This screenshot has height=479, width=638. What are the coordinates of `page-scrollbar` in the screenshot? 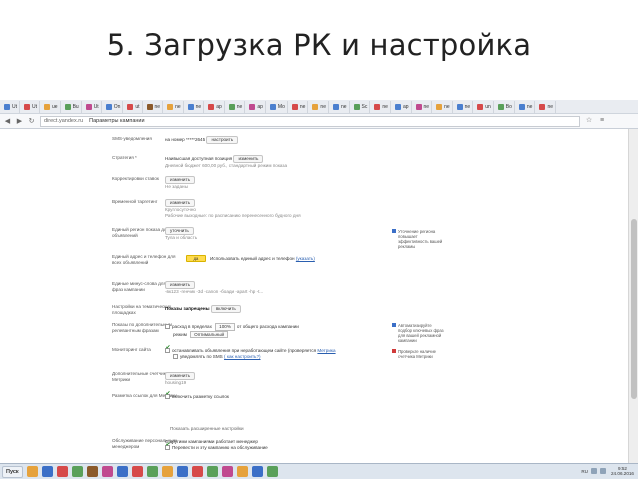 It's located at (633, 296).